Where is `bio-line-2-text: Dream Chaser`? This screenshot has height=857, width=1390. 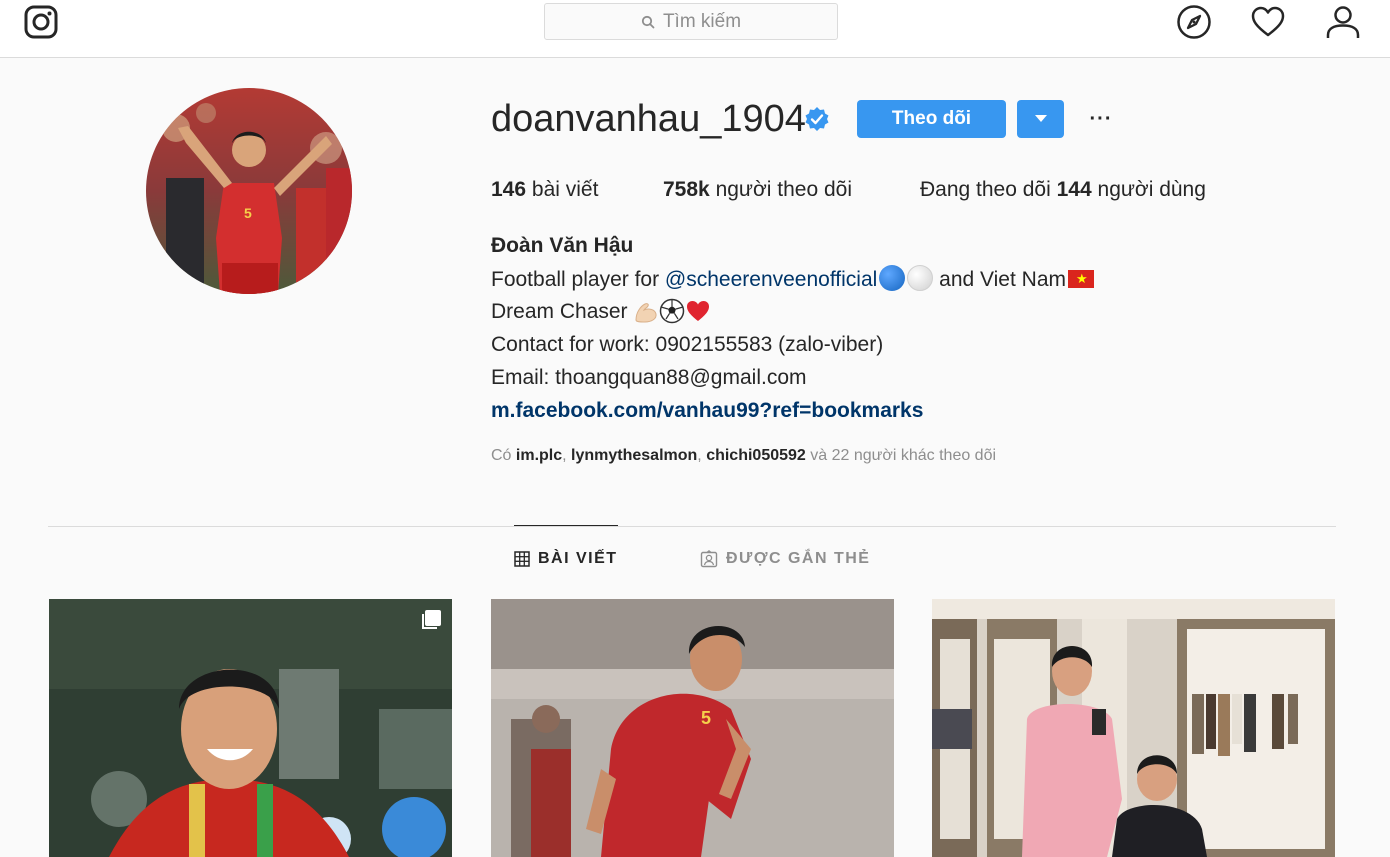 bio-line-2-text: Dream Chaser is located at coordinates (559, 311).